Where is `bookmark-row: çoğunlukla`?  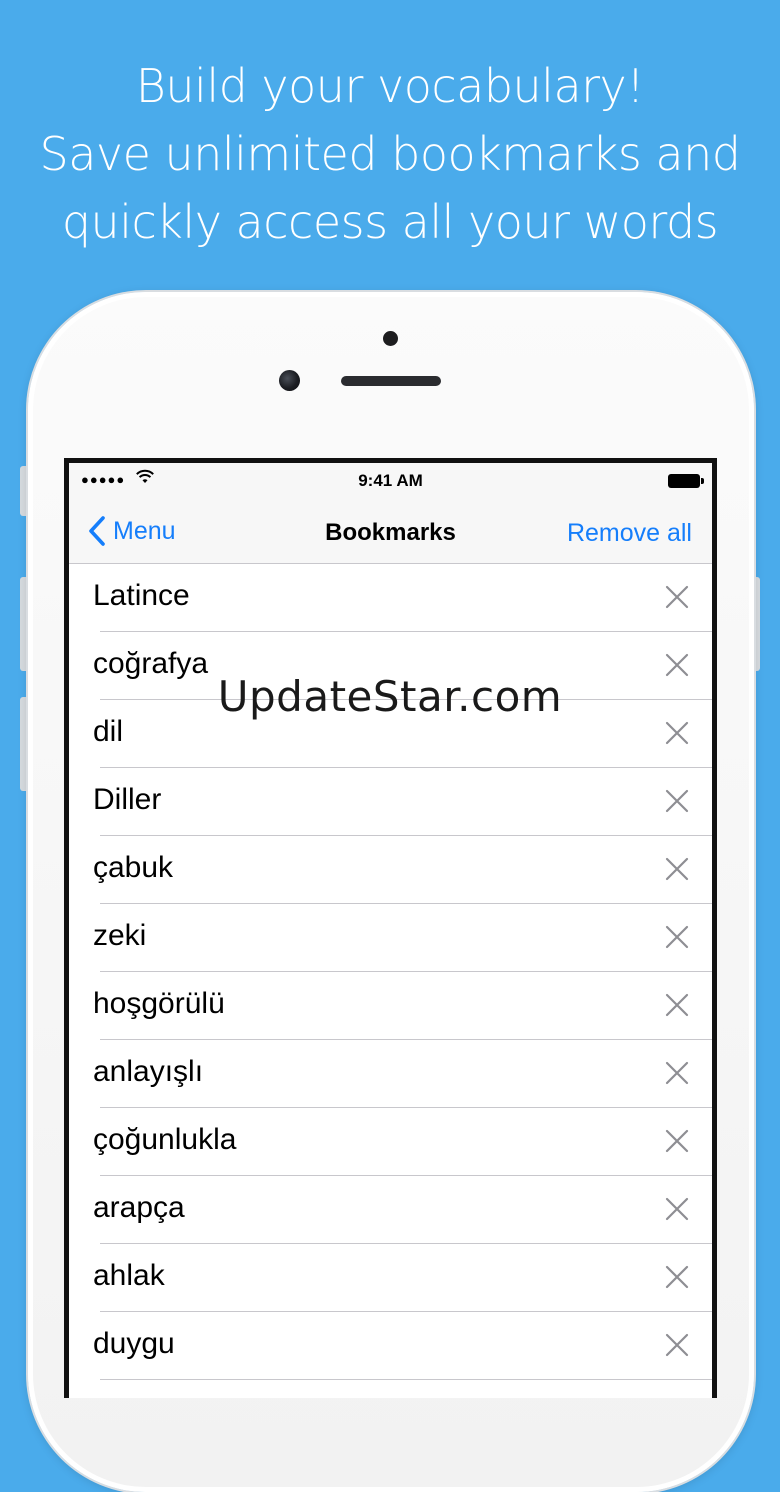 bookmark-row: çoğunlukla is located at coordinates (390, 1142).